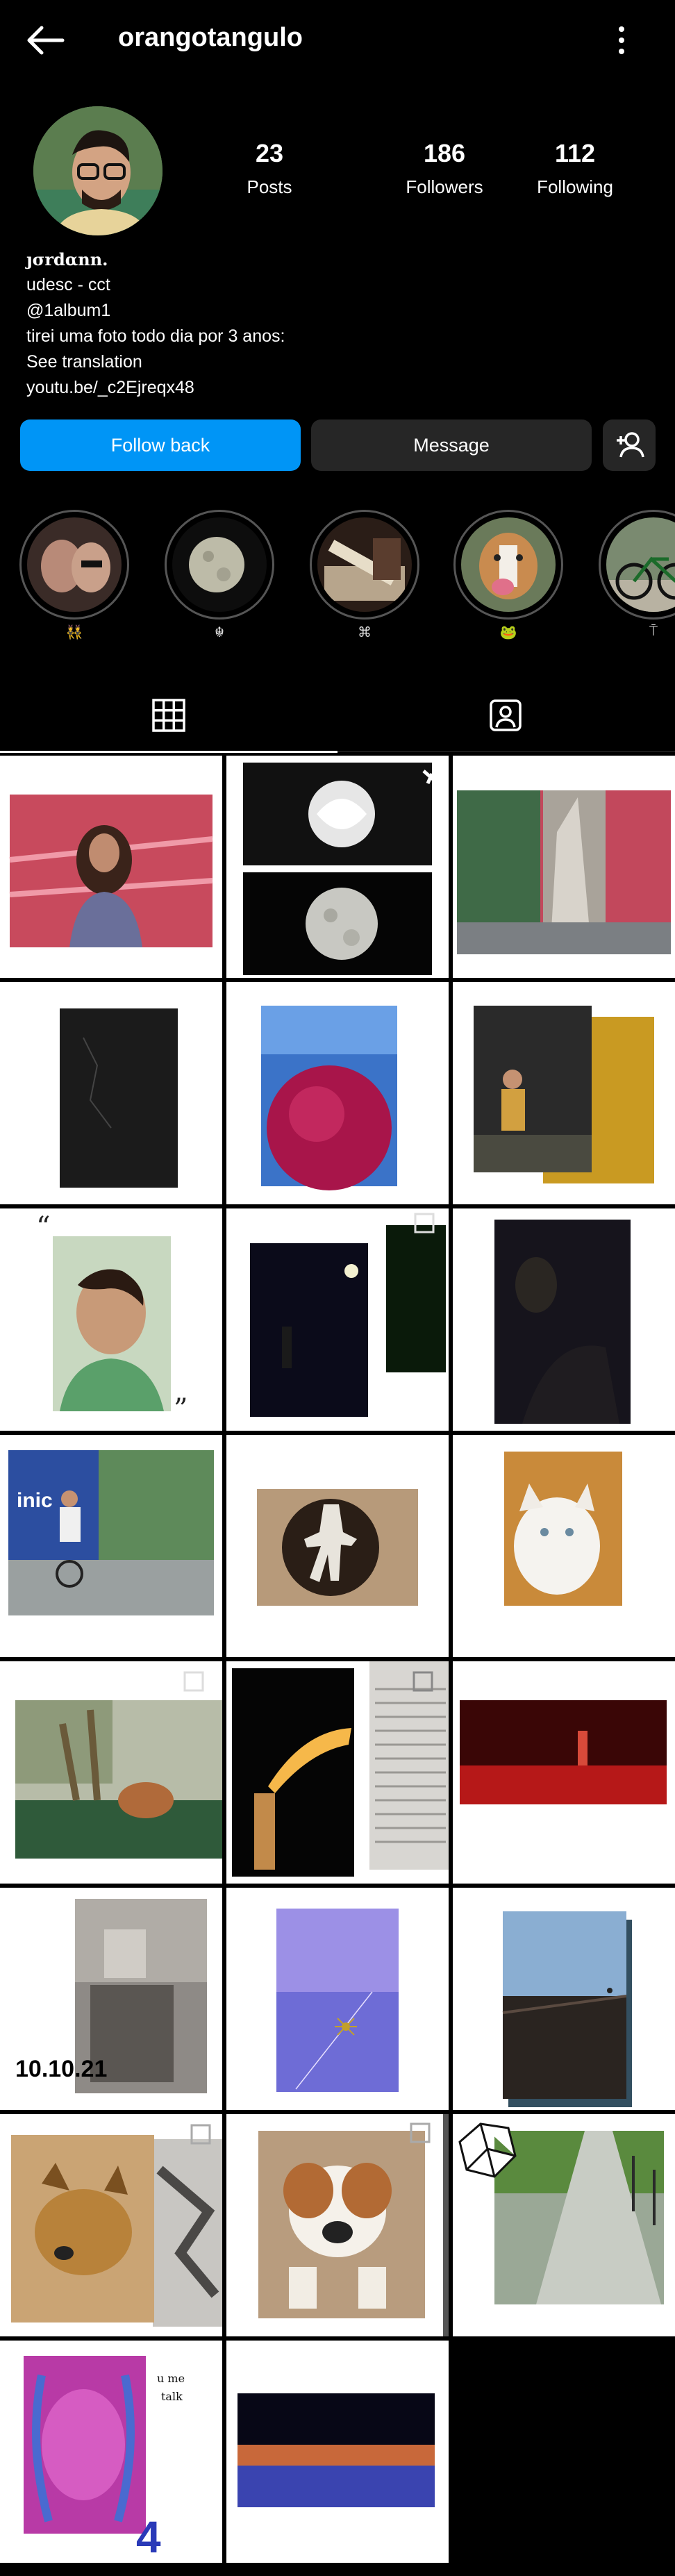 This screenshot has height=2576, width=675. What do you see at coordinates (508, 632) in the screenshot?
I see `highlight-4-label: 🐸` at bounding box center [508, 632].